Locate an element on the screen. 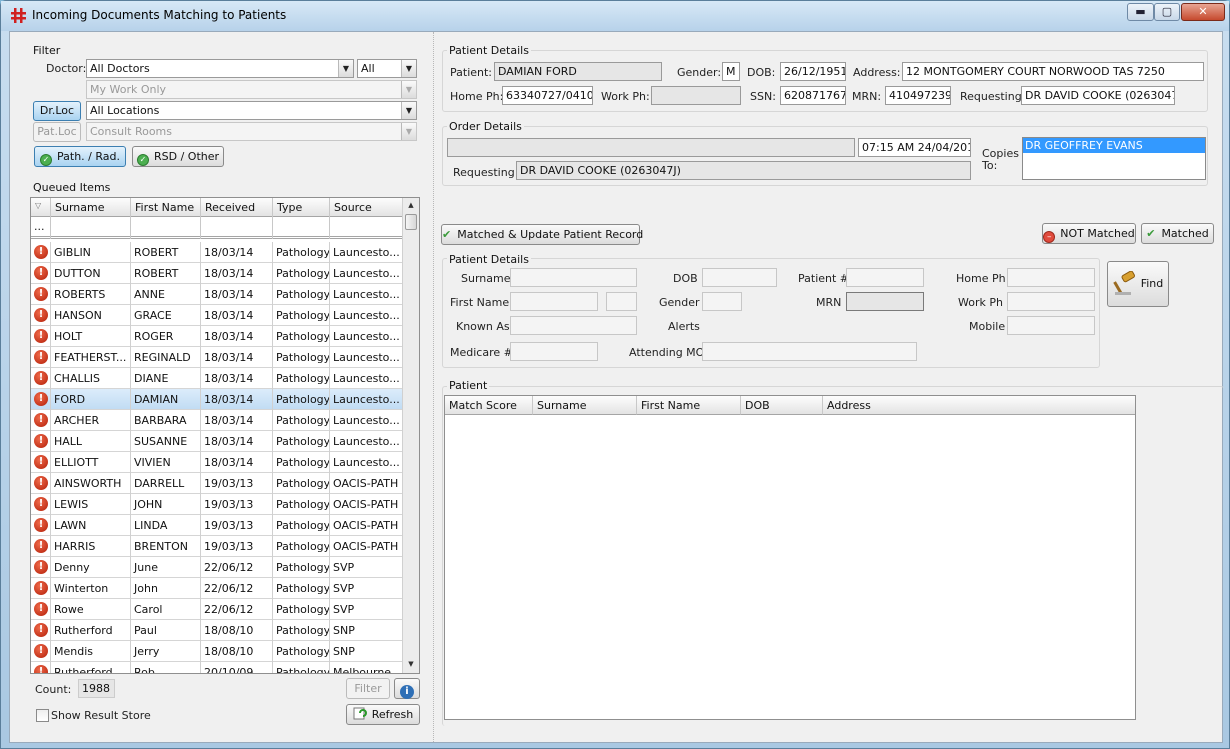 Image resolution: width=1230 pixels, height=749 pixels. refresh-icon is located at coordinates (360, 713).